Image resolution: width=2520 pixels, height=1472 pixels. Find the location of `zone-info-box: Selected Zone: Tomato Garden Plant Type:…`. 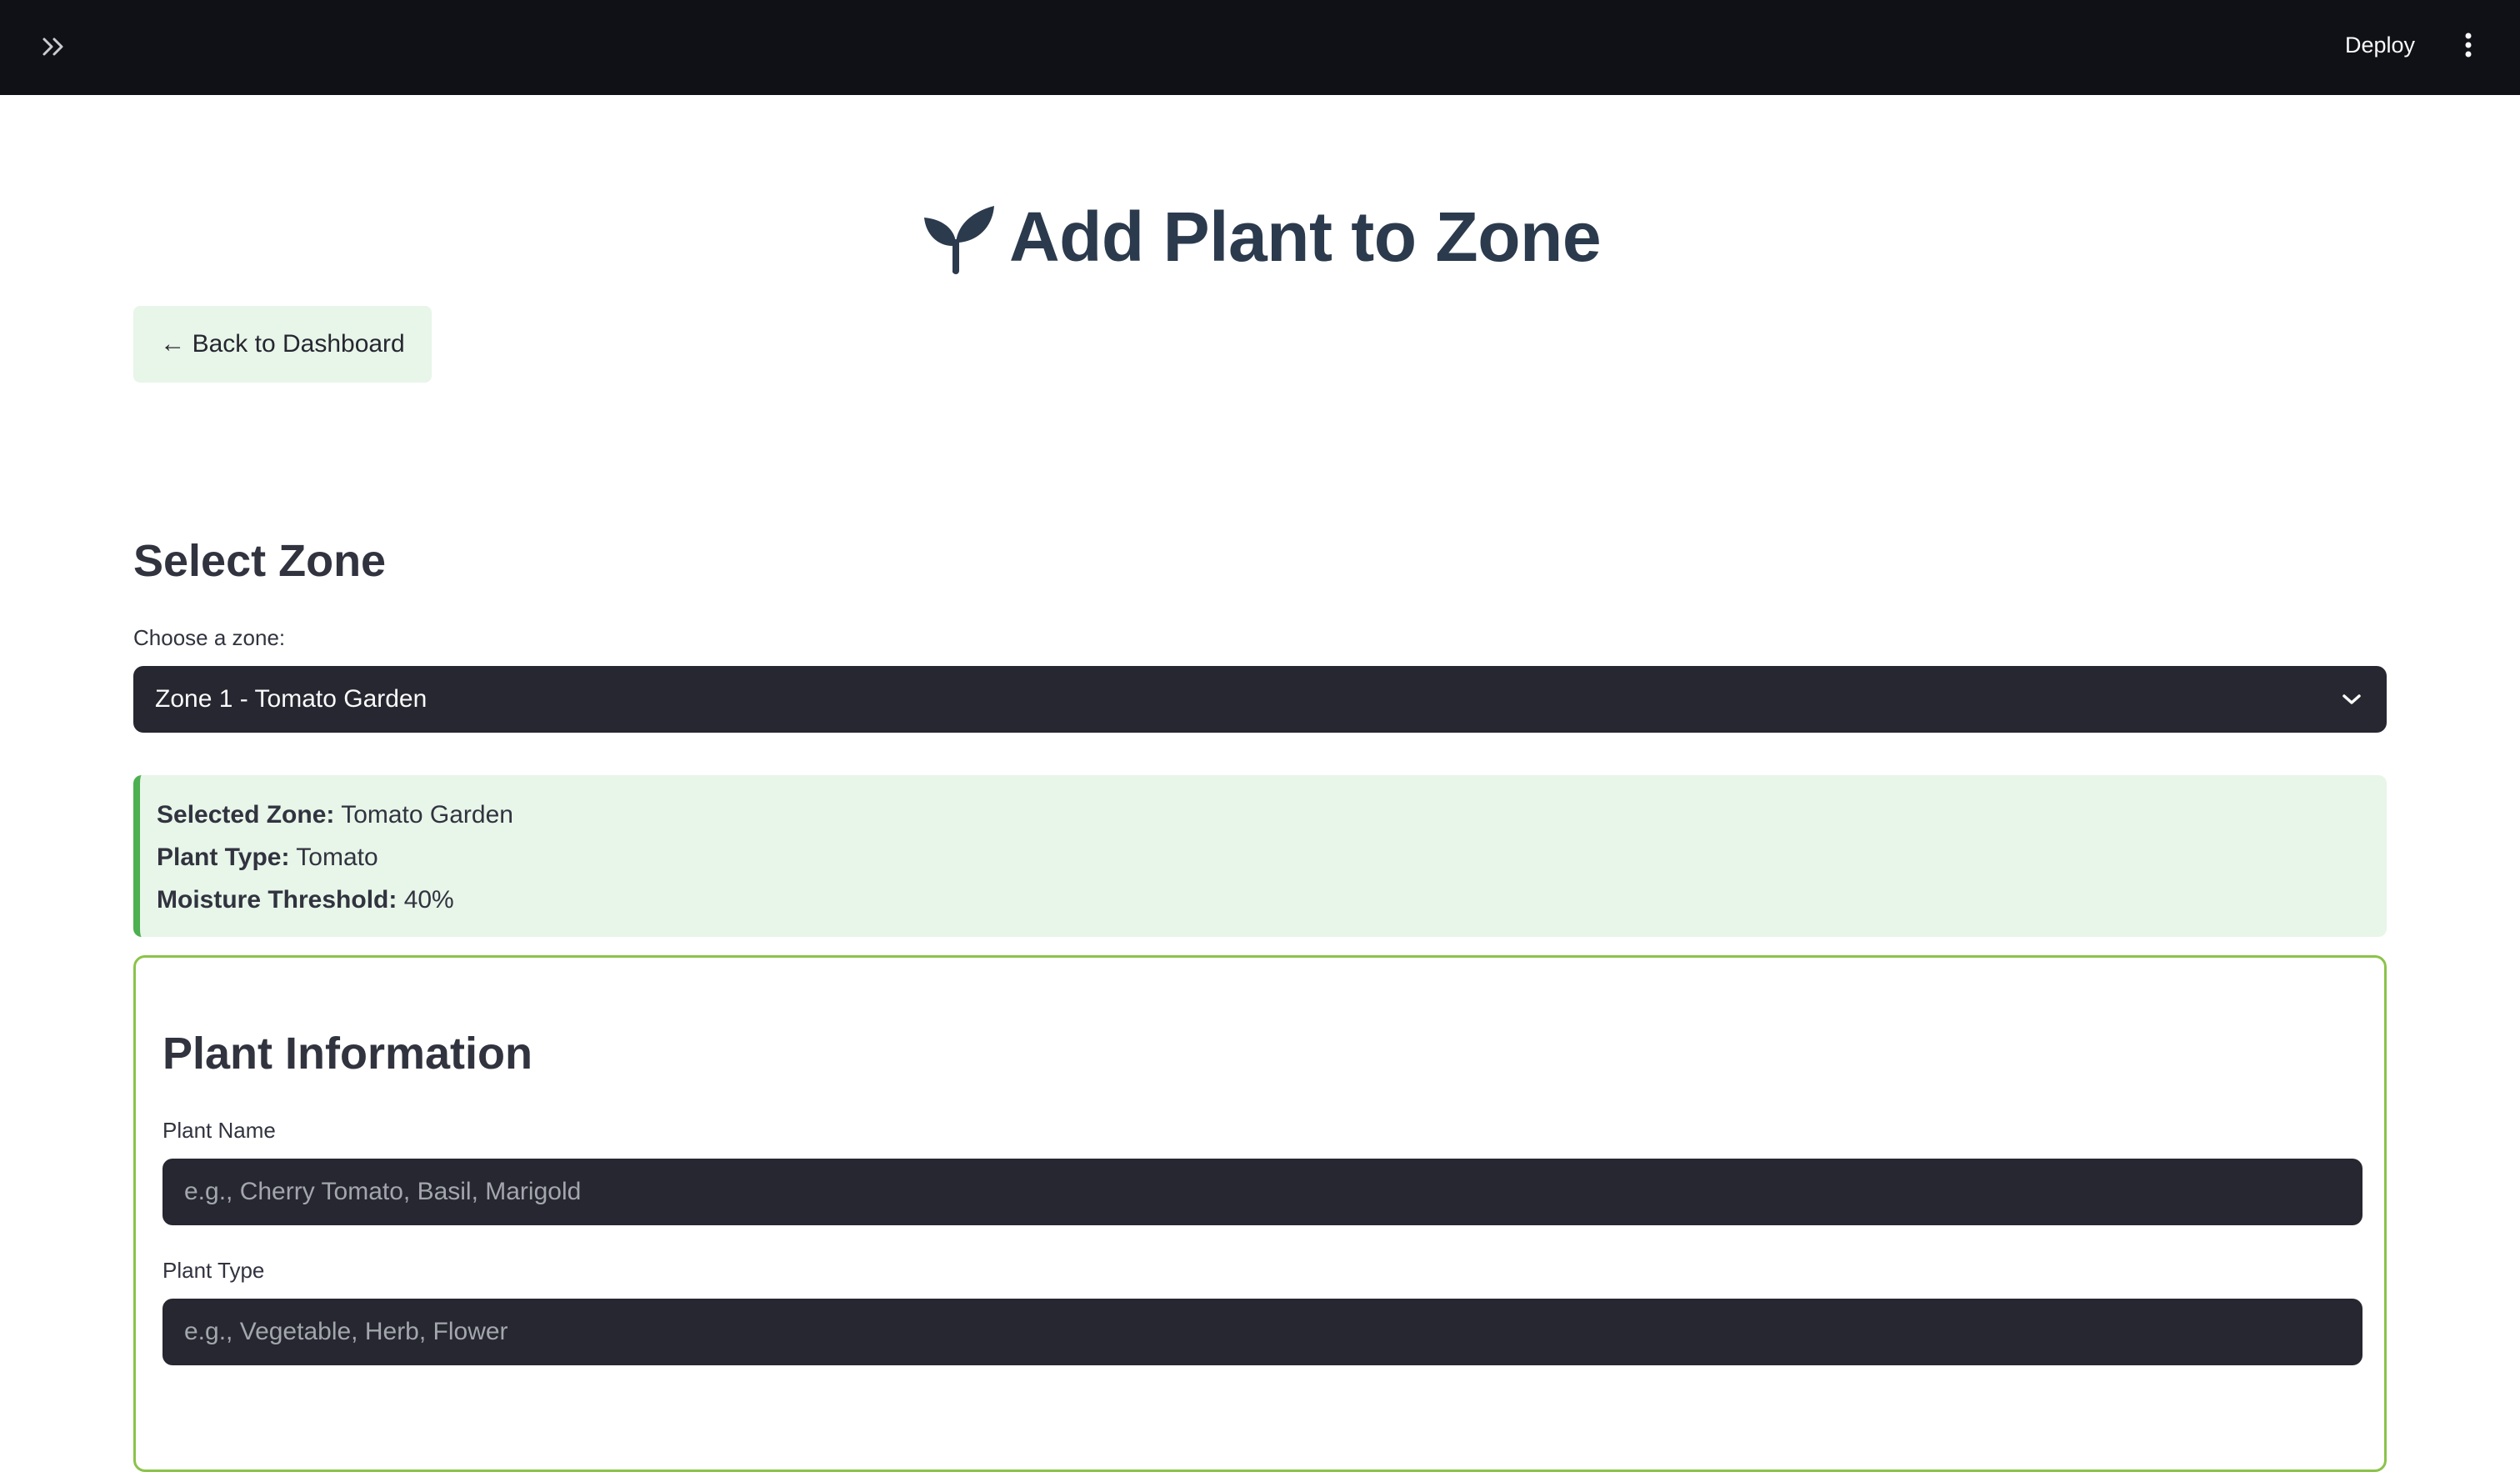

zone-info-box: Selected Zone: Tomato Garden Plant Type:… is located at coordinates (1260, 856).